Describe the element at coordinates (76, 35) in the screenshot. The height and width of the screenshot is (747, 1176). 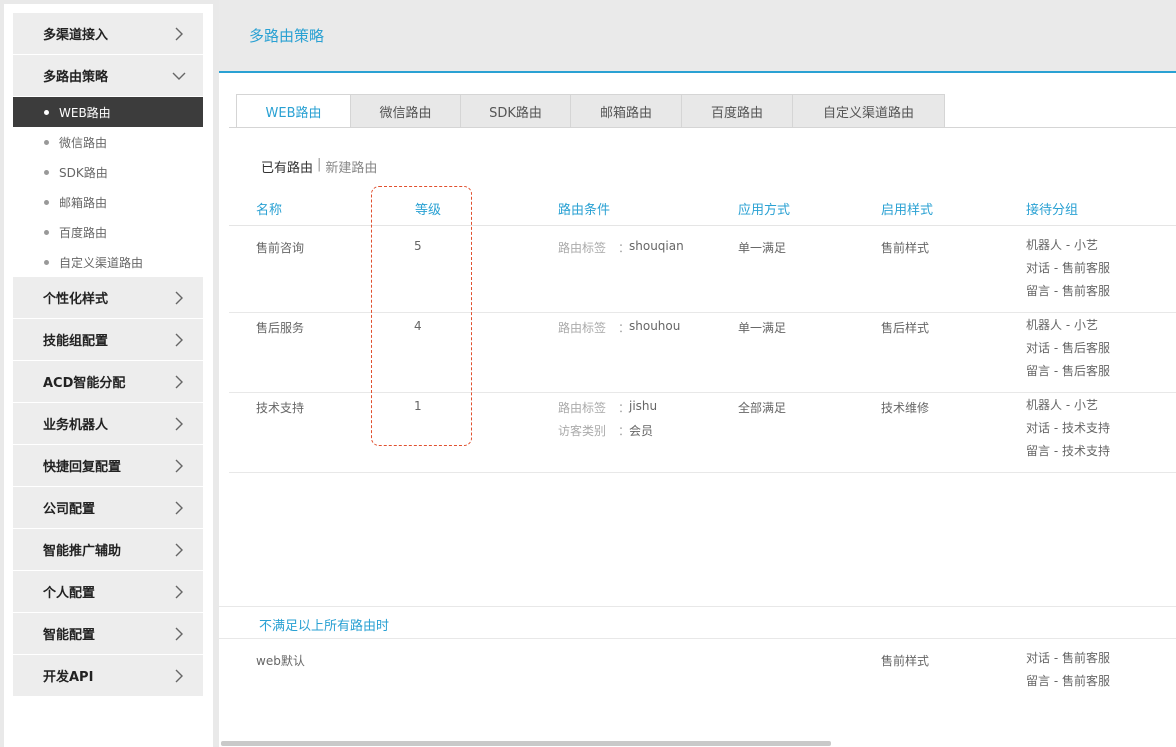
I see `sidebar-group-label: 多渠道接入` at that location.